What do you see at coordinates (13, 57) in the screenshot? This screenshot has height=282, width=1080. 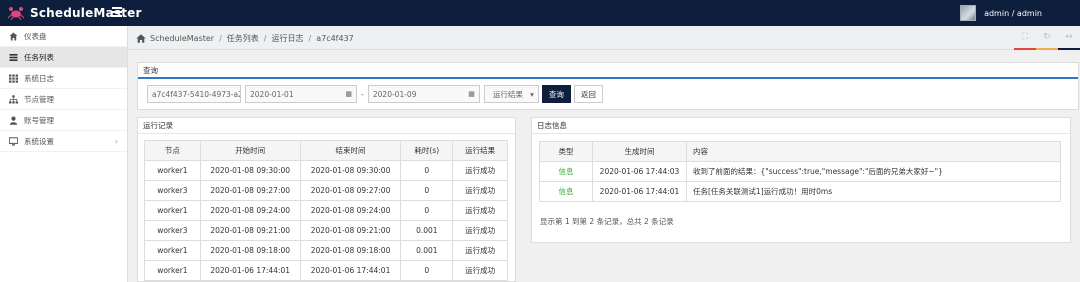 I see `tasks-icon` at bounding box center [13, 57].